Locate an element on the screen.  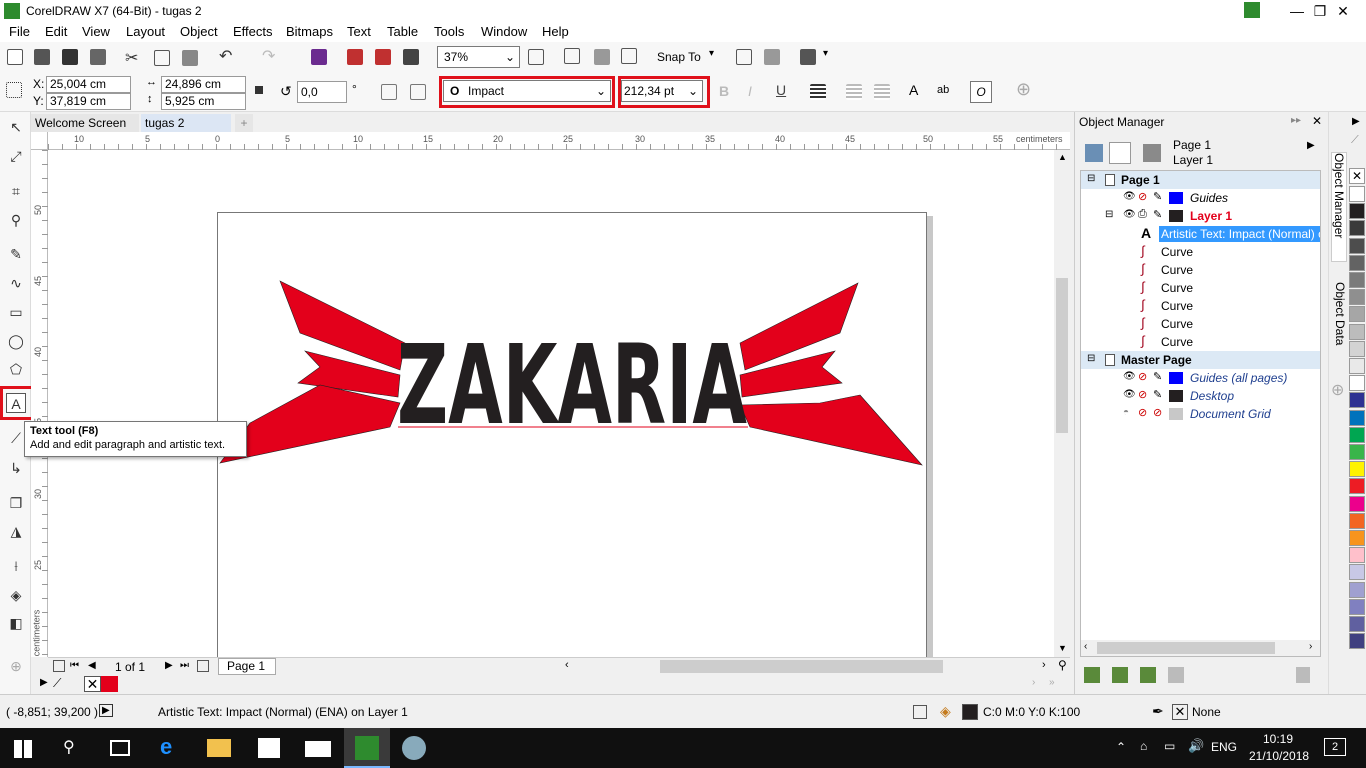
print-icon is located at coordinates (98, 57).